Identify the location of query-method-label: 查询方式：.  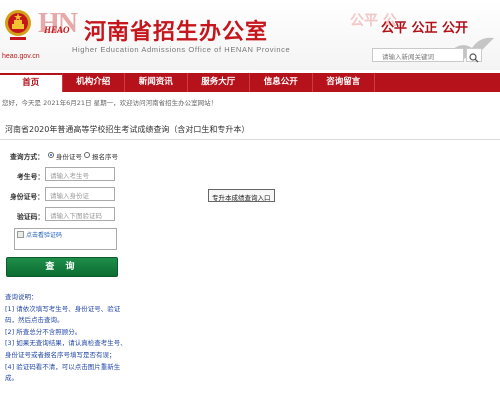
(27, 157).